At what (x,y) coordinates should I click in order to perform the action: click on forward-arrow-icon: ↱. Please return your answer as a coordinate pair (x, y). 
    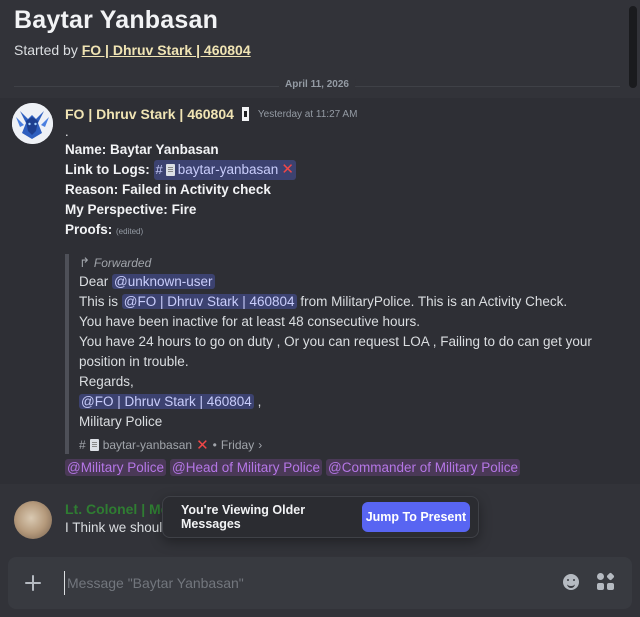
    Looking at the image, I should click on (84, 262).